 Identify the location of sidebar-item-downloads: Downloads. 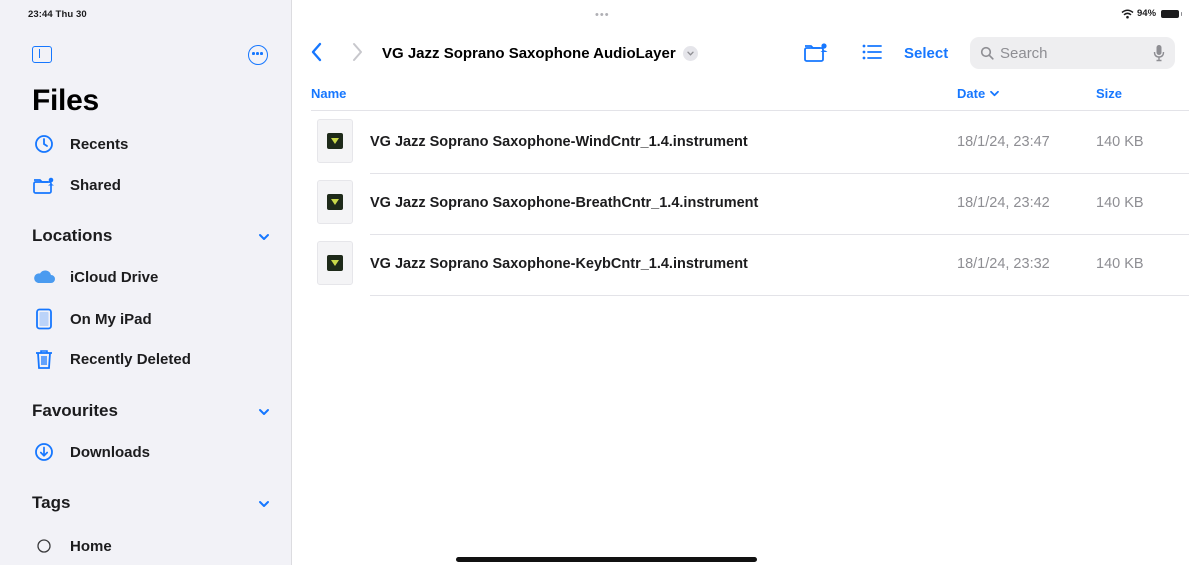
(91, 452).